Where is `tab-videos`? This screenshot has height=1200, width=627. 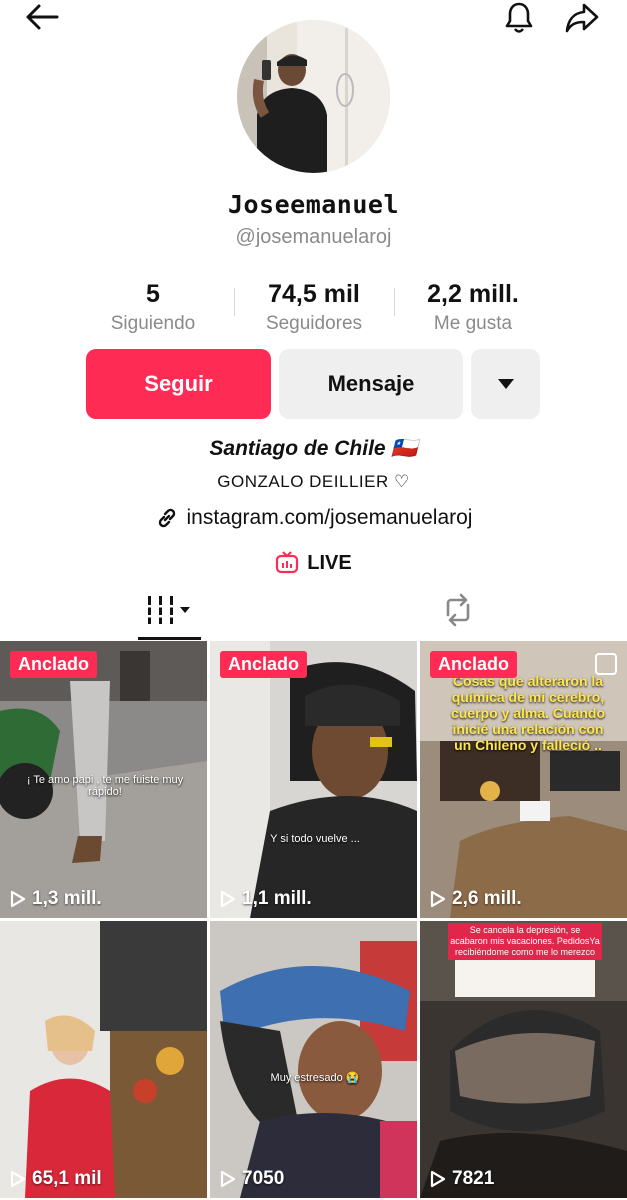
tab-videos is located at coordinates (169, 610).